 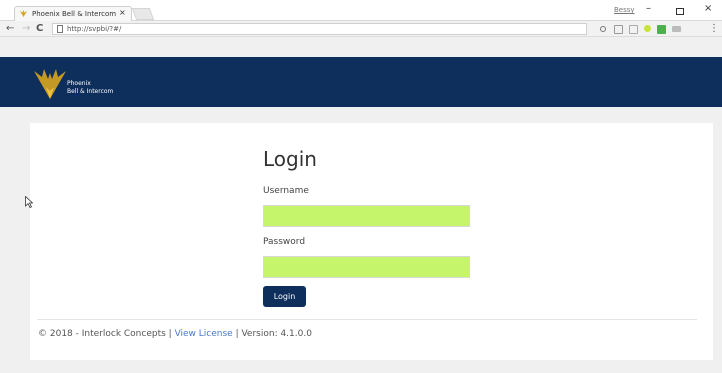 I want to click on menu-icon: ⋮, so click(x=714, y=29).